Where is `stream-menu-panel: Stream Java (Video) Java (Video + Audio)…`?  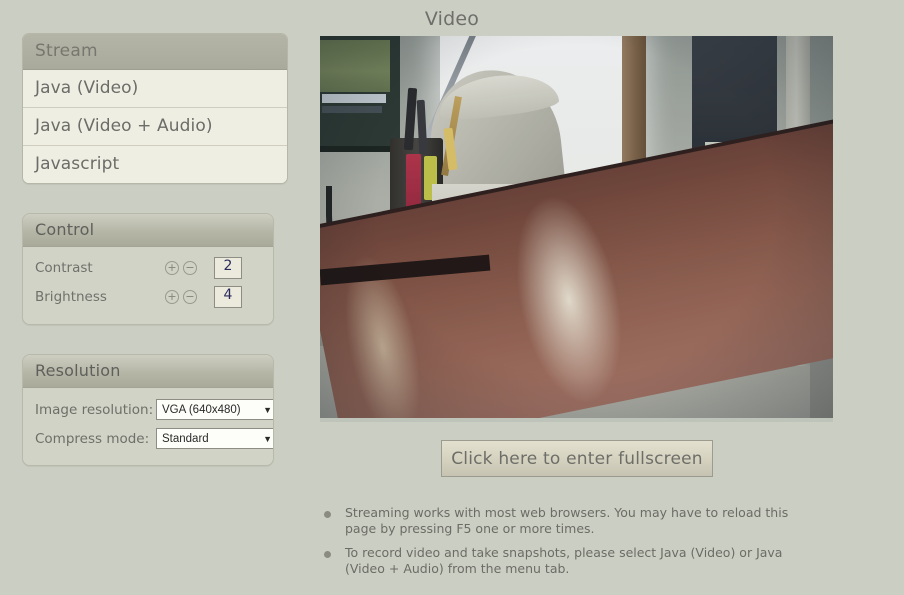
stream-menu-panel: Stream Java (Video) Java (Video + Audio)… is located at coordinates (155, 108).